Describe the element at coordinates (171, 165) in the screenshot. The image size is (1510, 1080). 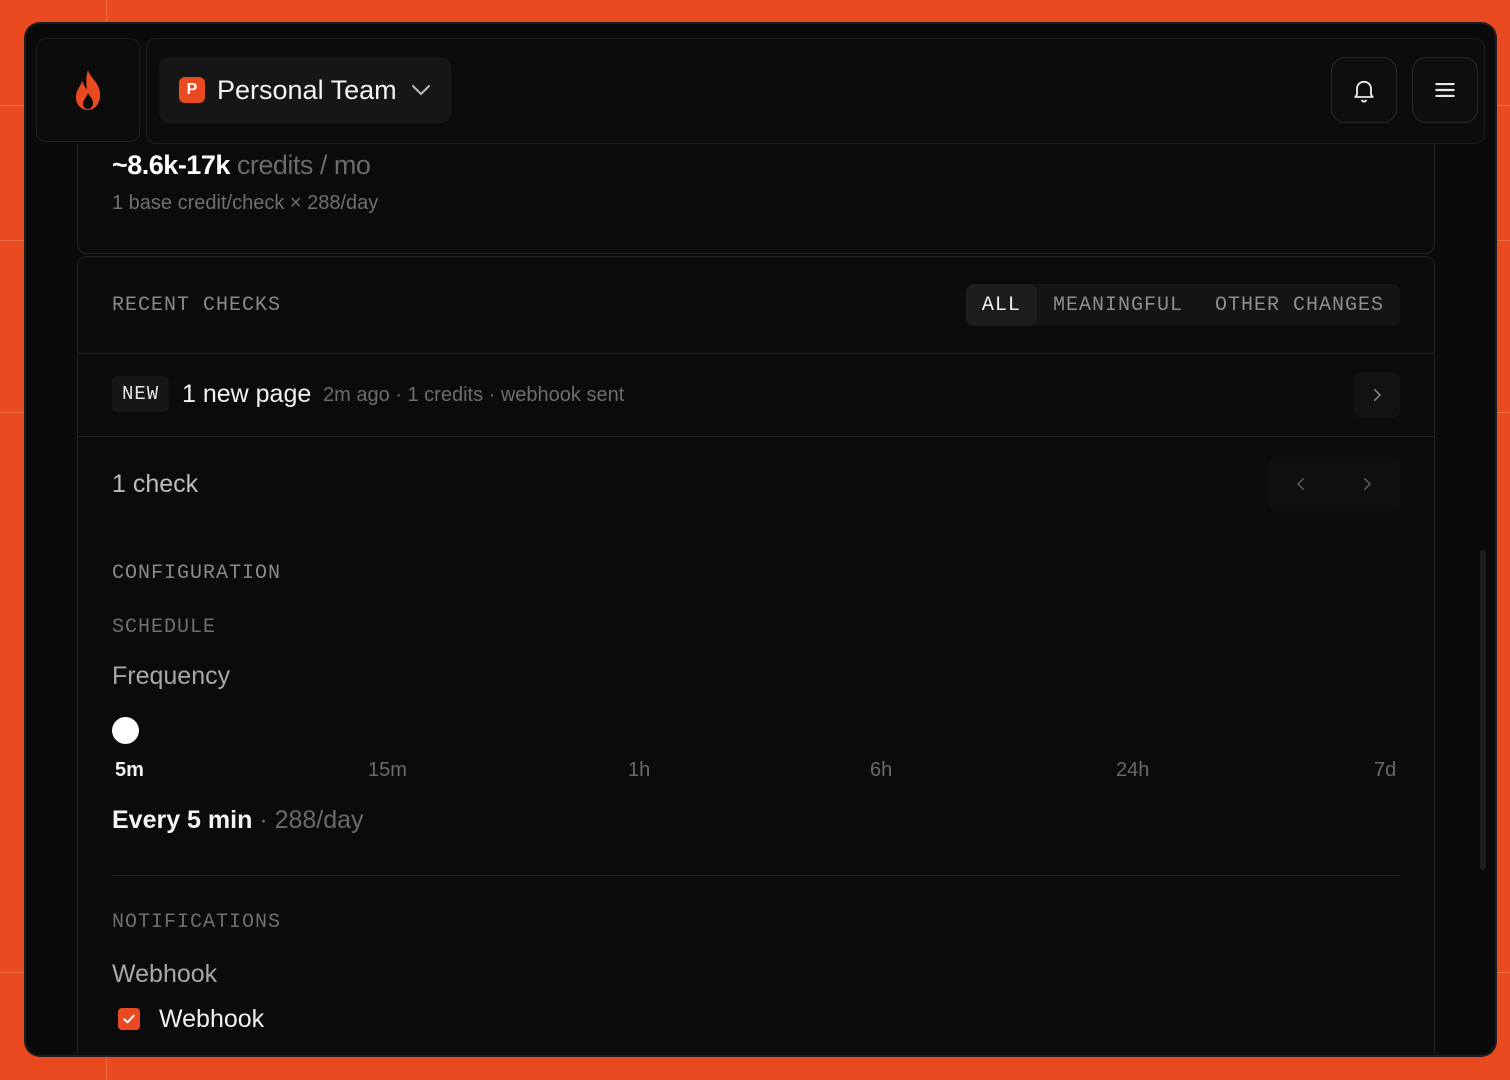
I see `credits-amount: ~8.6k-17k` at that location.